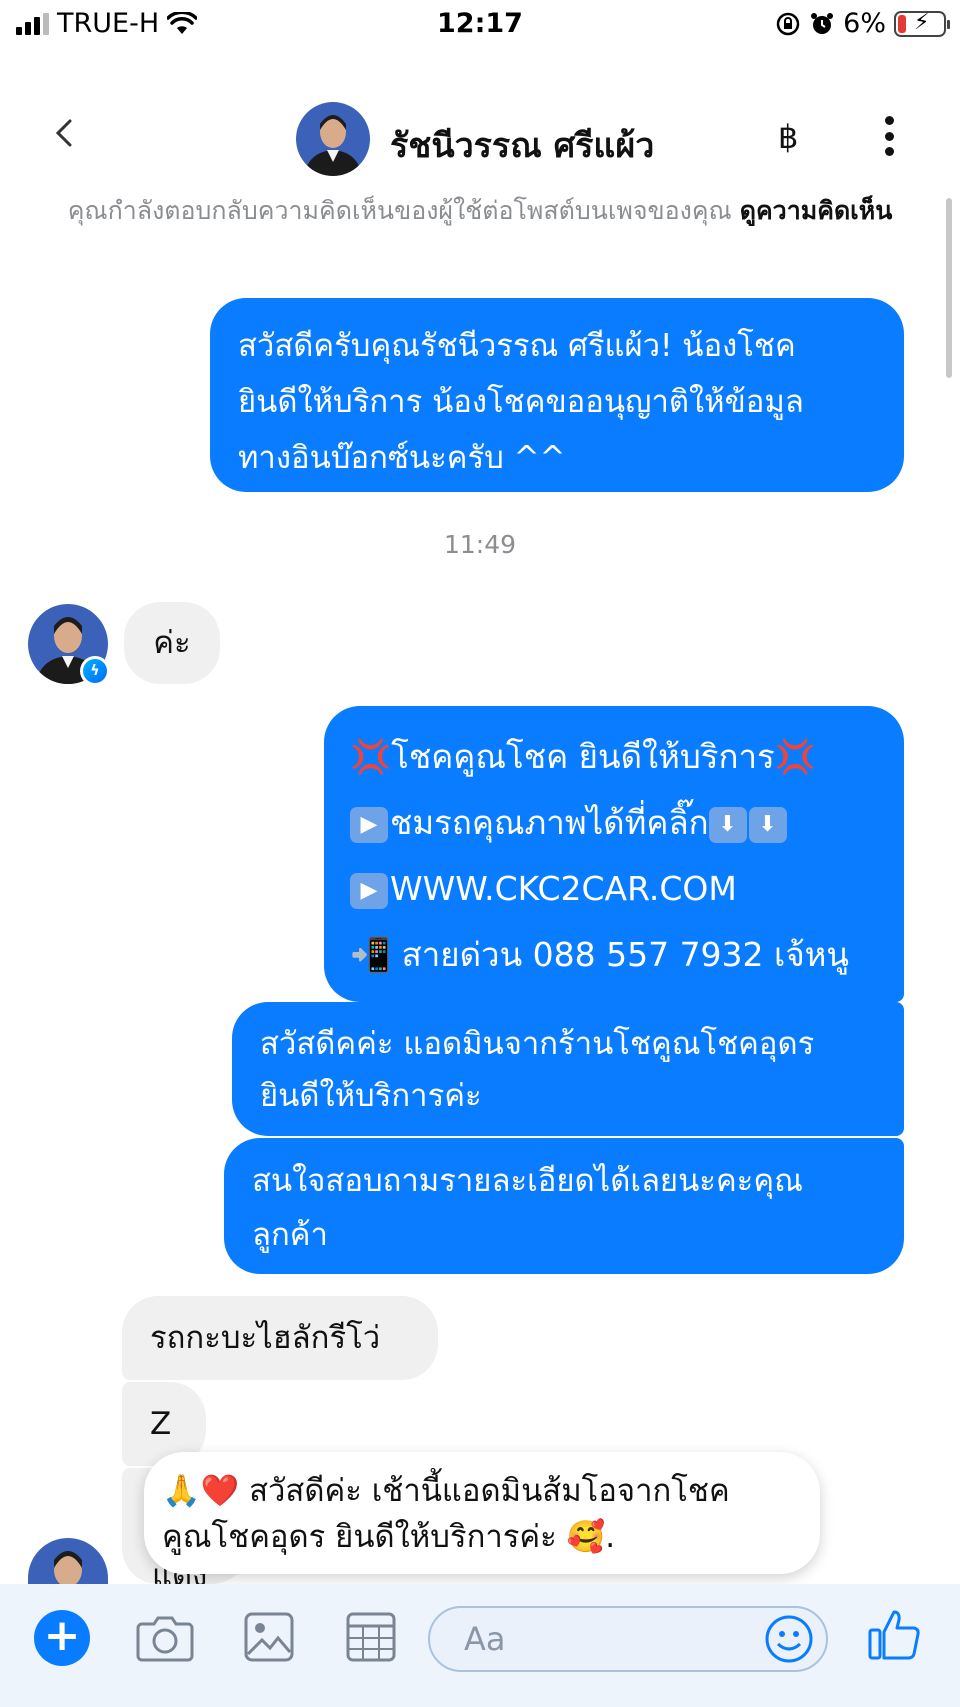 The image size is (960, 1707). What do you see at coordinates (389, 1537) in the screenshot?
I see `preview-line: คูณโชคอุดร ยินดีให้บริการค่ะ 🥰.` at bounding box center [389, 1537].